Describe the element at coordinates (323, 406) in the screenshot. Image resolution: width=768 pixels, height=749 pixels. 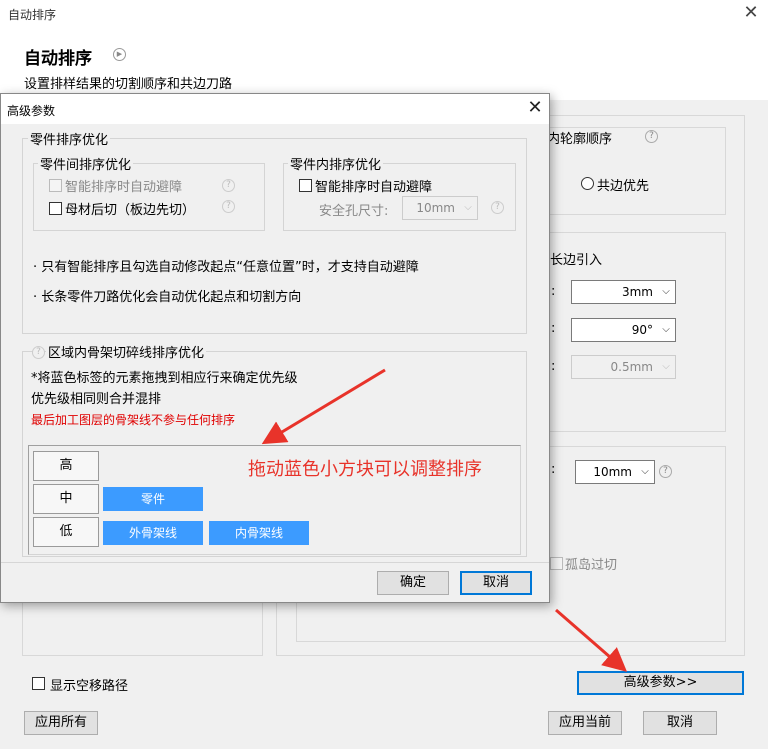
I see `annotation-arrow-to-board` at that location.